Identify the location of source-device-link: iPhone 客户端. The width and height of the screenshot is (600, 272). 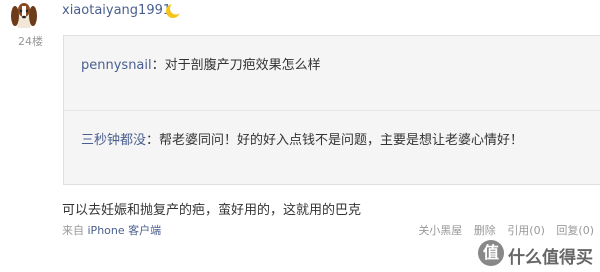
(125, 230).